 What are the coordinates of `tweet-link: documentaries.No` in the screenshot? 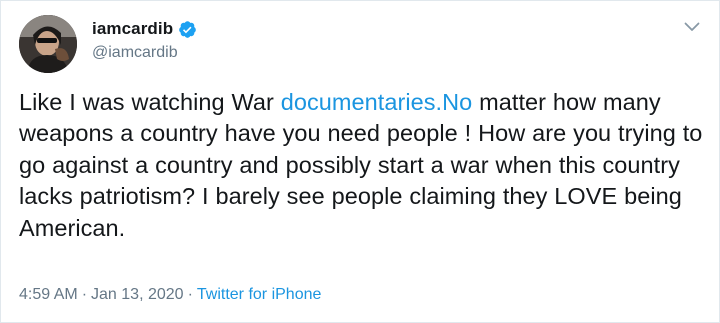 It's located at (377, 102).